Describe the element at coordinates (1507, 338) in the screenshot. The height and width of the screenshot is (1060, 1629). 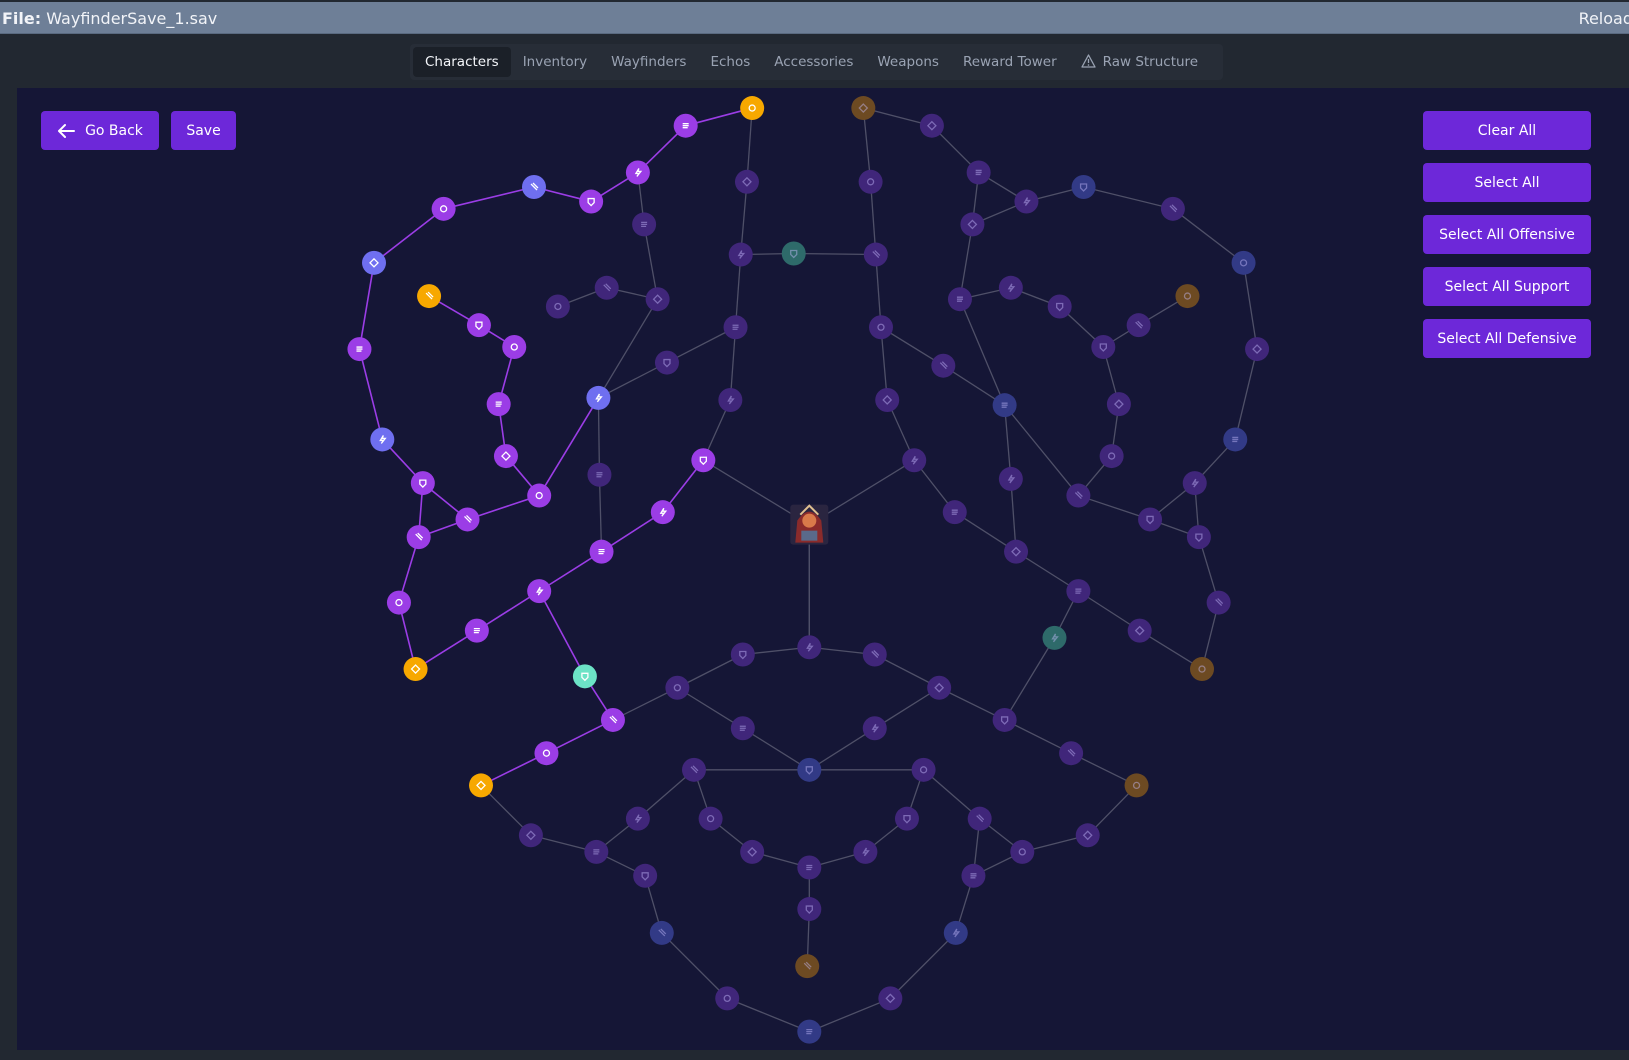
I see `select-all-defensive-button: Select All Defensive` at that location.